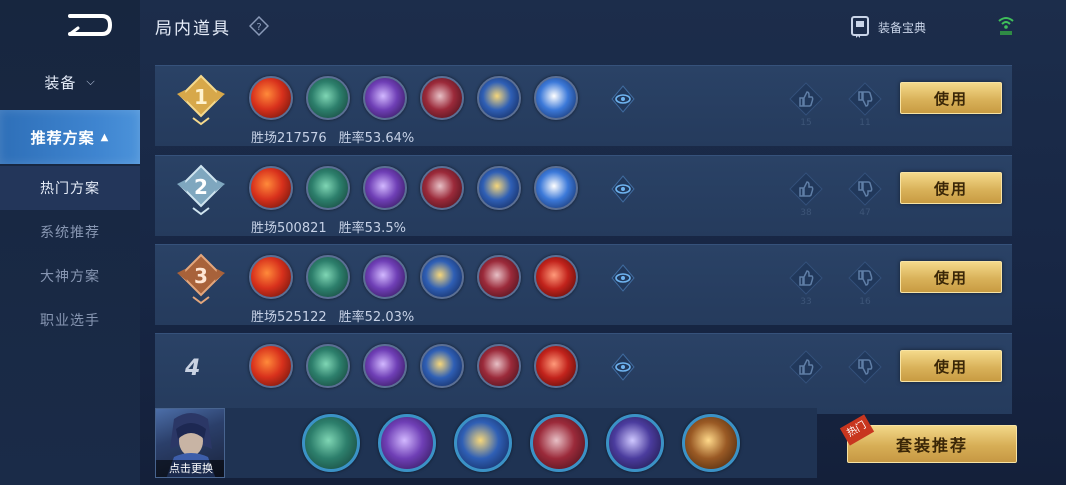 Image resolution: width=1066 pixels, height=485 pixels. What do you see at coordinates (806, 213) in the screenshot?
I see `likes-count: 38` at bounding box center [806, 213].